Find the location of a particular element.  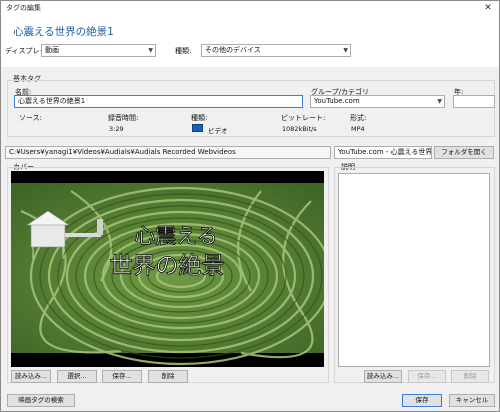

basic-tags-group is located at coordinates (251, 108).